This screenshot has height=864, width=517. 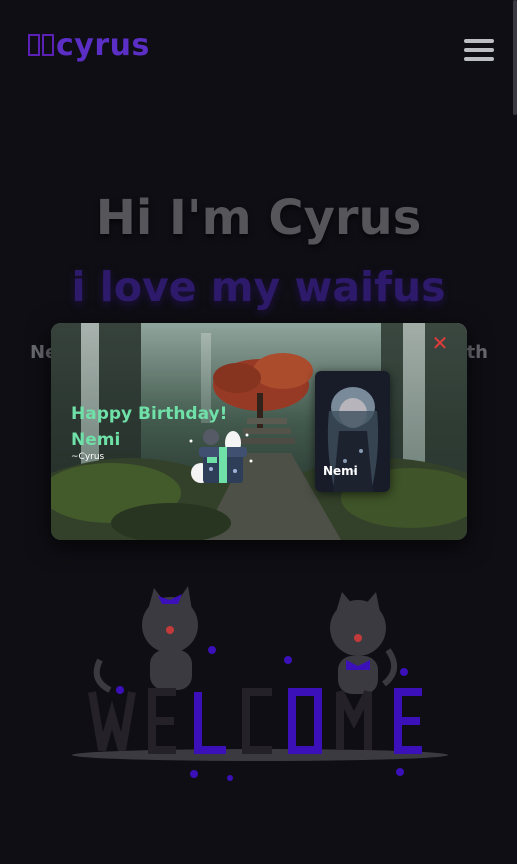 I want to click on logo-text: cyrus, so click(x=103, y=45).